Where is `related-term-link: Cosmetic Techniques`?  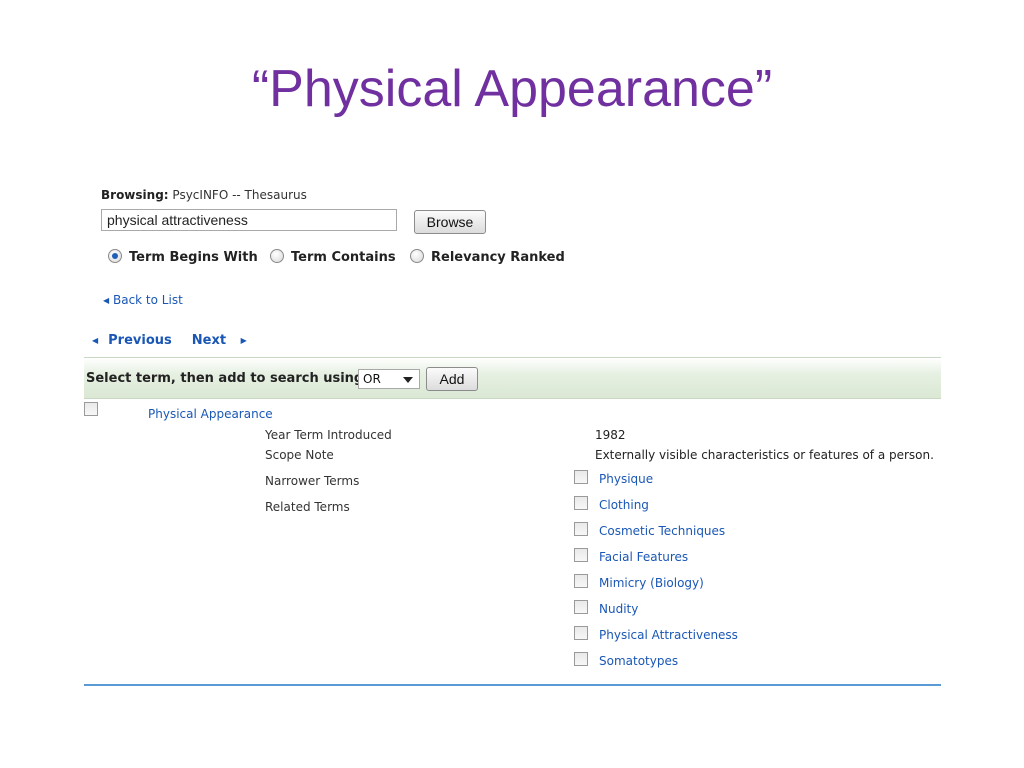
related-term-link: Cosmetic Techniques is located at coordinates (662, 531).